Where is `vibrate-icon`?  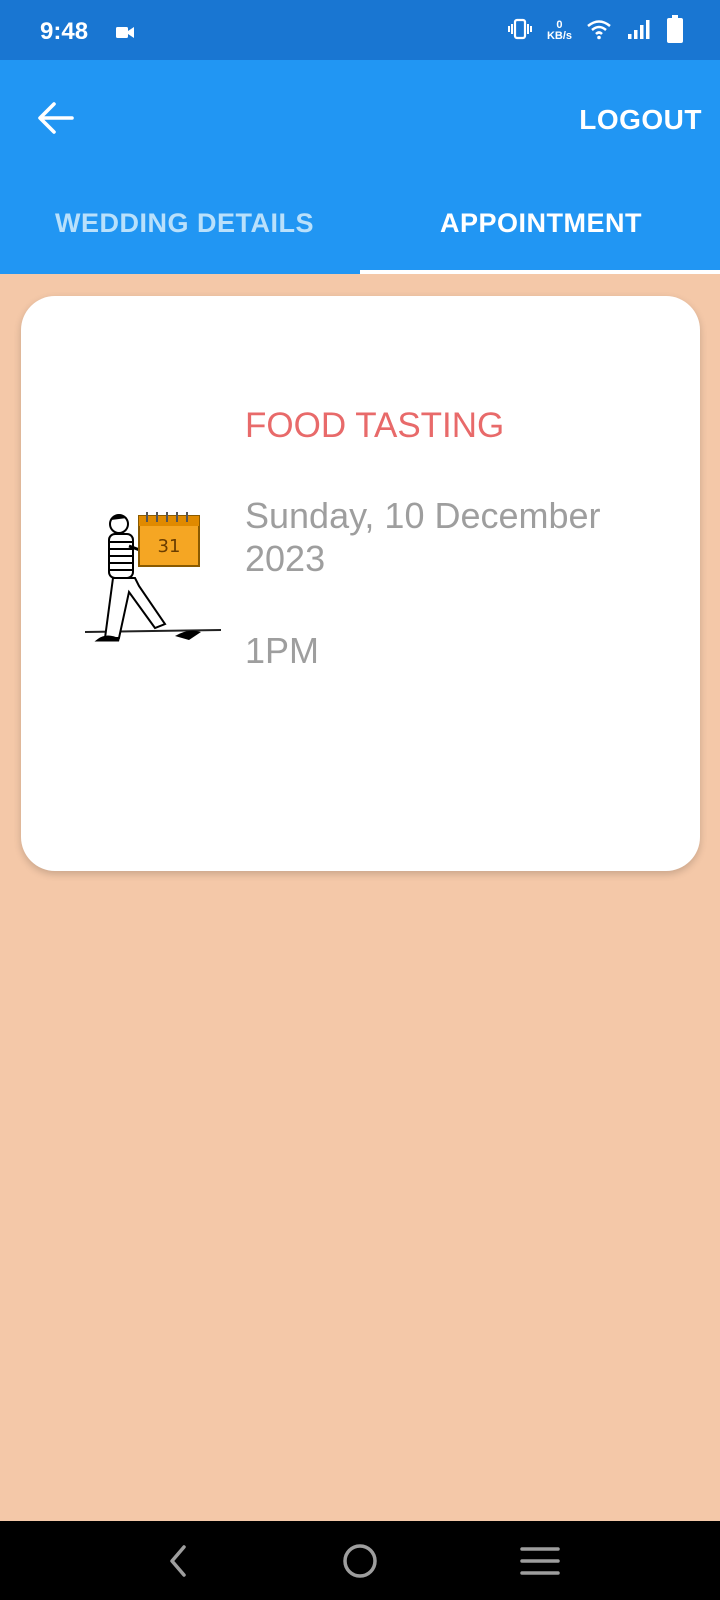
vibrate-icon is located at coordinates (520, 31).